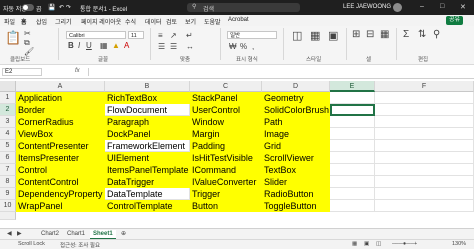 This screenshot has height=249, width=474. What do you see at coordinates (71, 45) in the screenshot?
I see `bold-icon: B` at bounding box center [71, 45].